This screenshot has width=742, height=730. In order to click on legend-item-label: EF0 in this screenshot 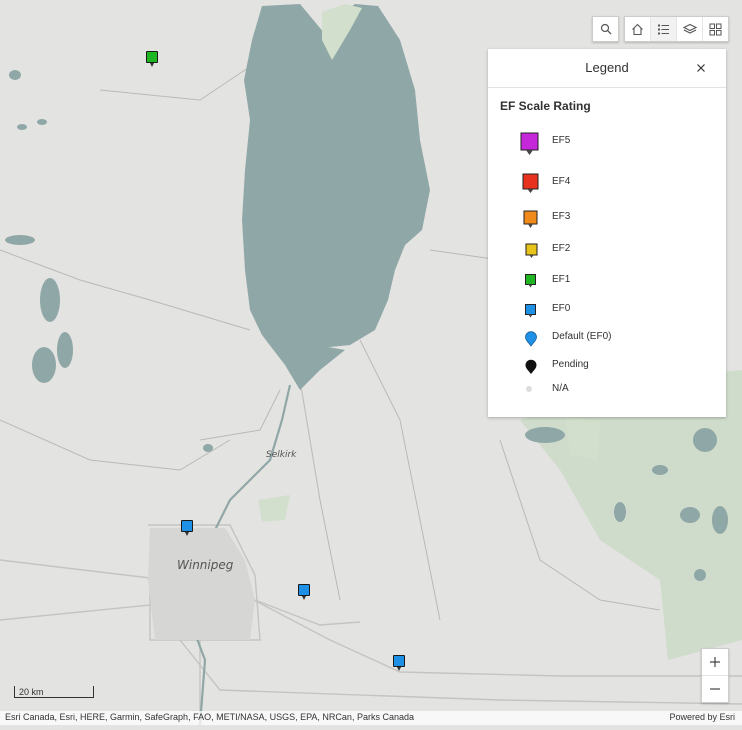, I will do `click(561, 308)`.